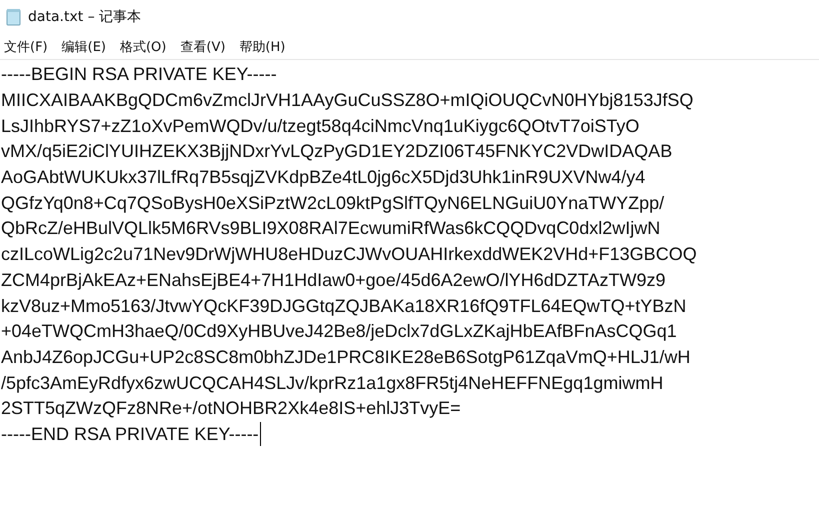 The width and height of the screenshot is (819, 506). Describe the element at coordinates (343, 306) in the screenshot. I see `text-line: kzV8uz+Mmo5163/JtvwYQcKF39DJGGtqZQJBAKa18XR16fQ9TFL64EQwTQ+tYBzN` at that location.